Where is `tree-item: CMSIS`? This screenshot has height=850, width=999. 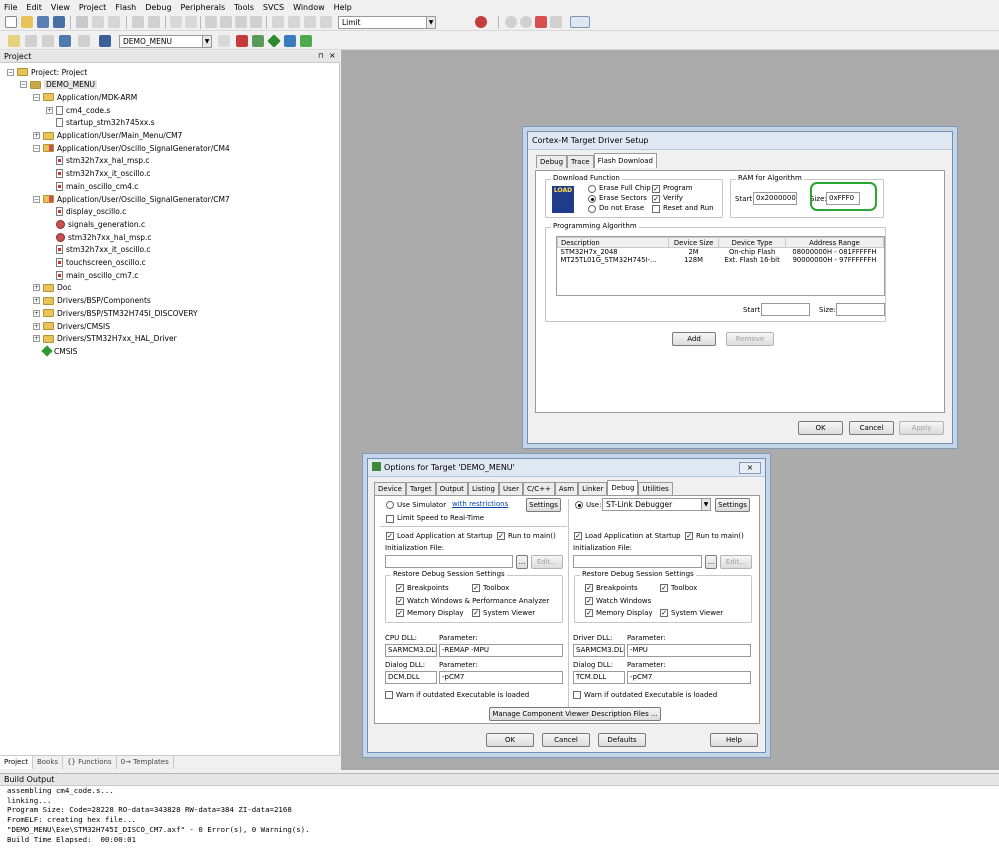 tree-item: CMSIS is located at coordinates (55, 351).